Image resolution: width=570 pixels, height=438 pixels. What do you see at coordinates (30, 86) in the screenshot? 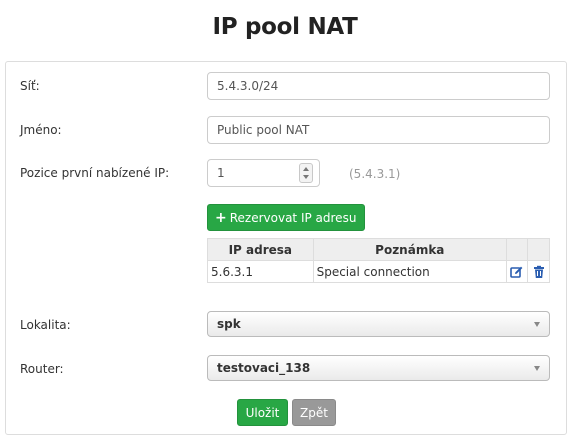
I see `network-label: Síť:` at bounding box center [30, 86].